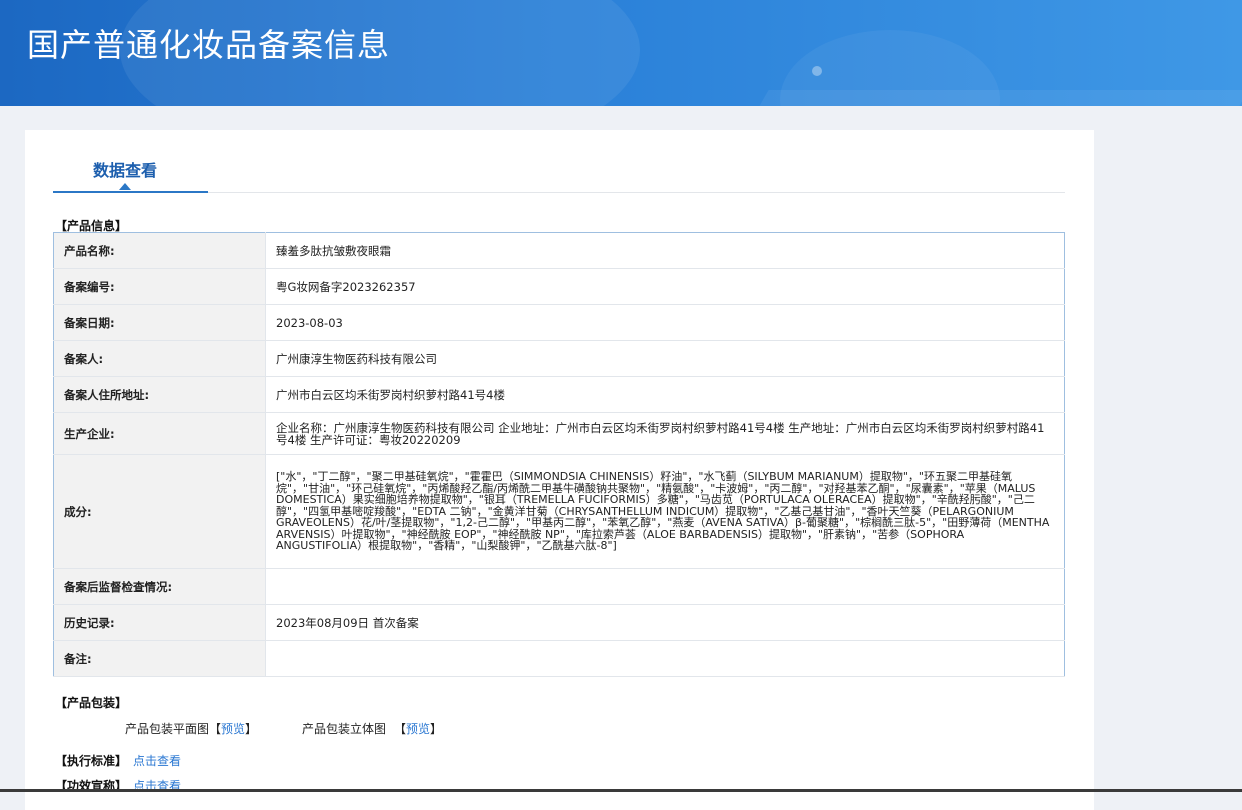 Image resolution: width=1242 pixels, height=810 pixels. What do you see at coordinates (125, 170) in the screenshot?
I see `tab-label: 数据查看` at bounding box center [125, 170].